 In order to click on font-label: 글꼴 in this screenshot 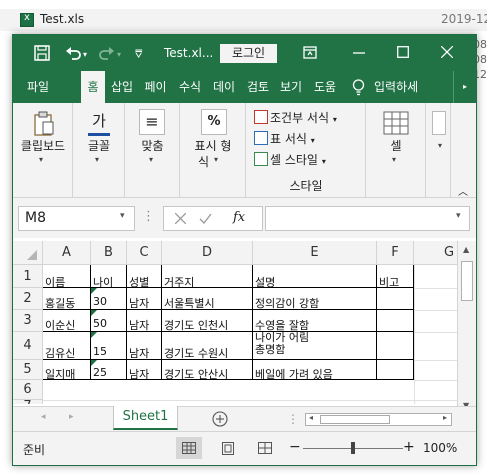, I will do `click(99, 145)`.